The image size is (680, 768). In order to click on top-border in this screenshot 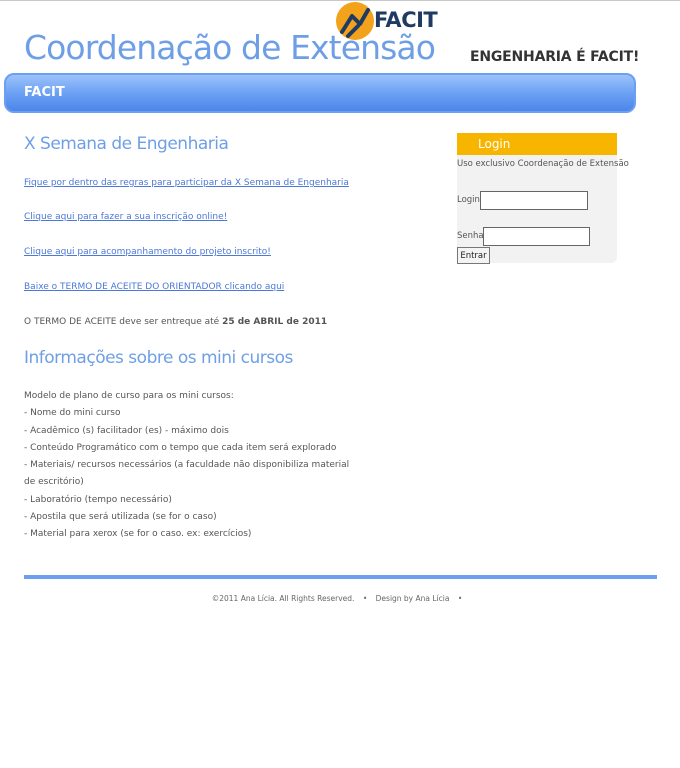, I will do `click(340, 0)`.